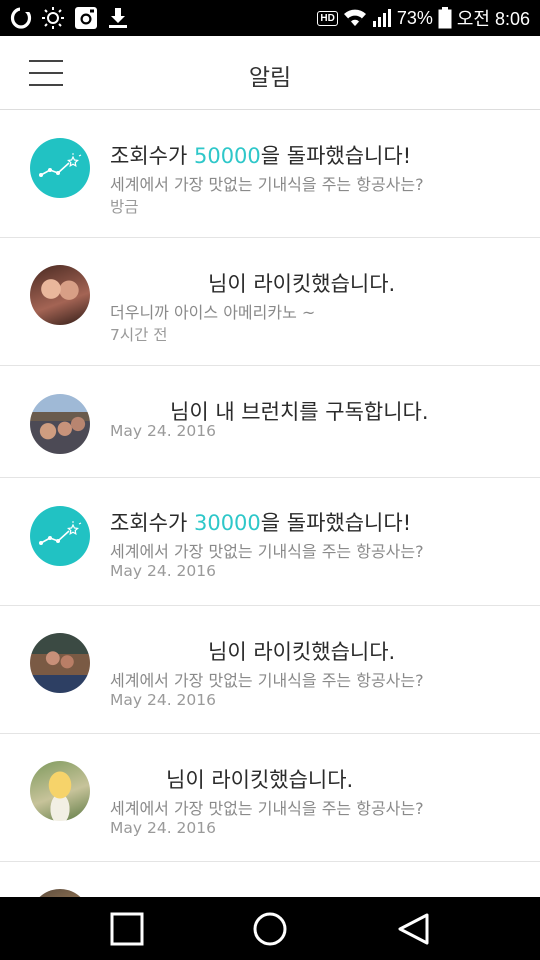 Image resolution: width=540 pixels, height=960 pixels. I want to click on download-icon, so click(118, 18).